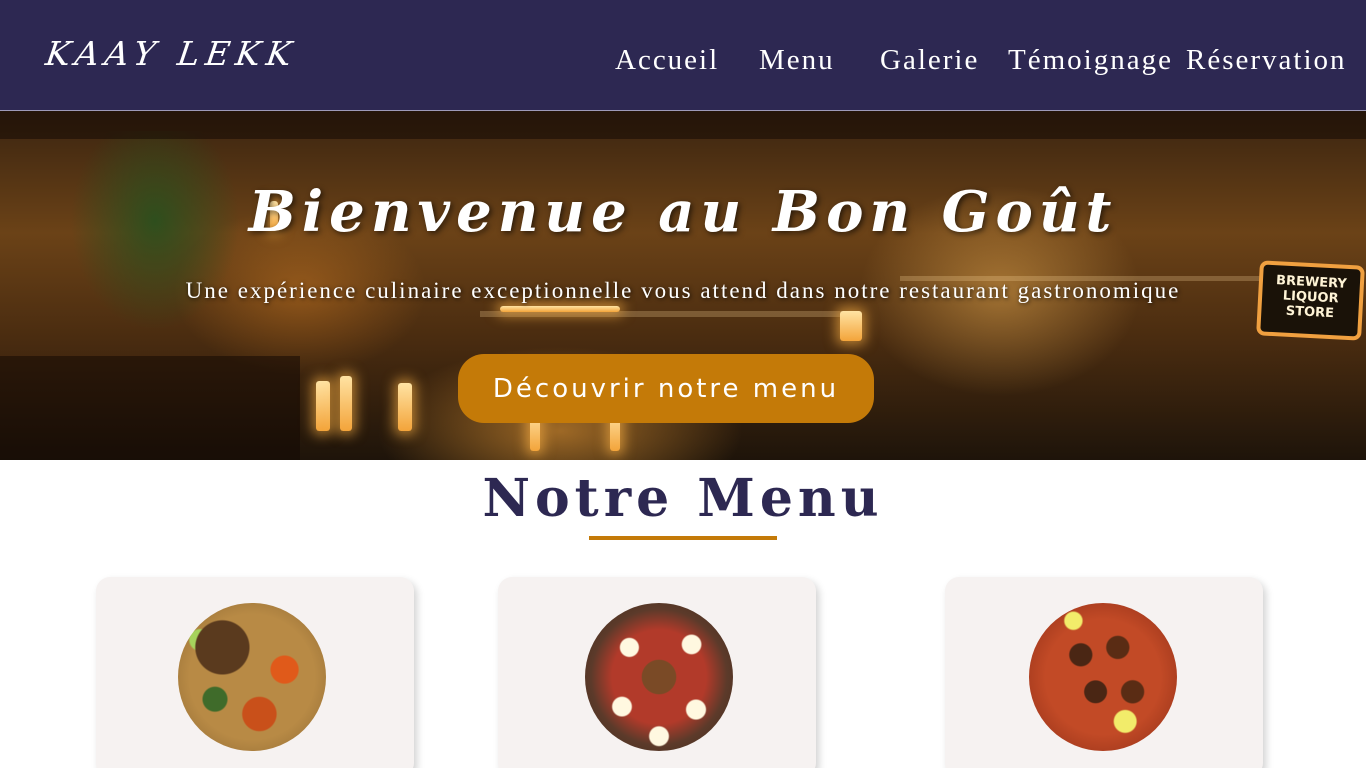 This screenshot has width=1366, height=768. Describe the element at coordinates (1090, 60) in the screenshot. I see `nav-link-temoignage: Témoignage` at that location.